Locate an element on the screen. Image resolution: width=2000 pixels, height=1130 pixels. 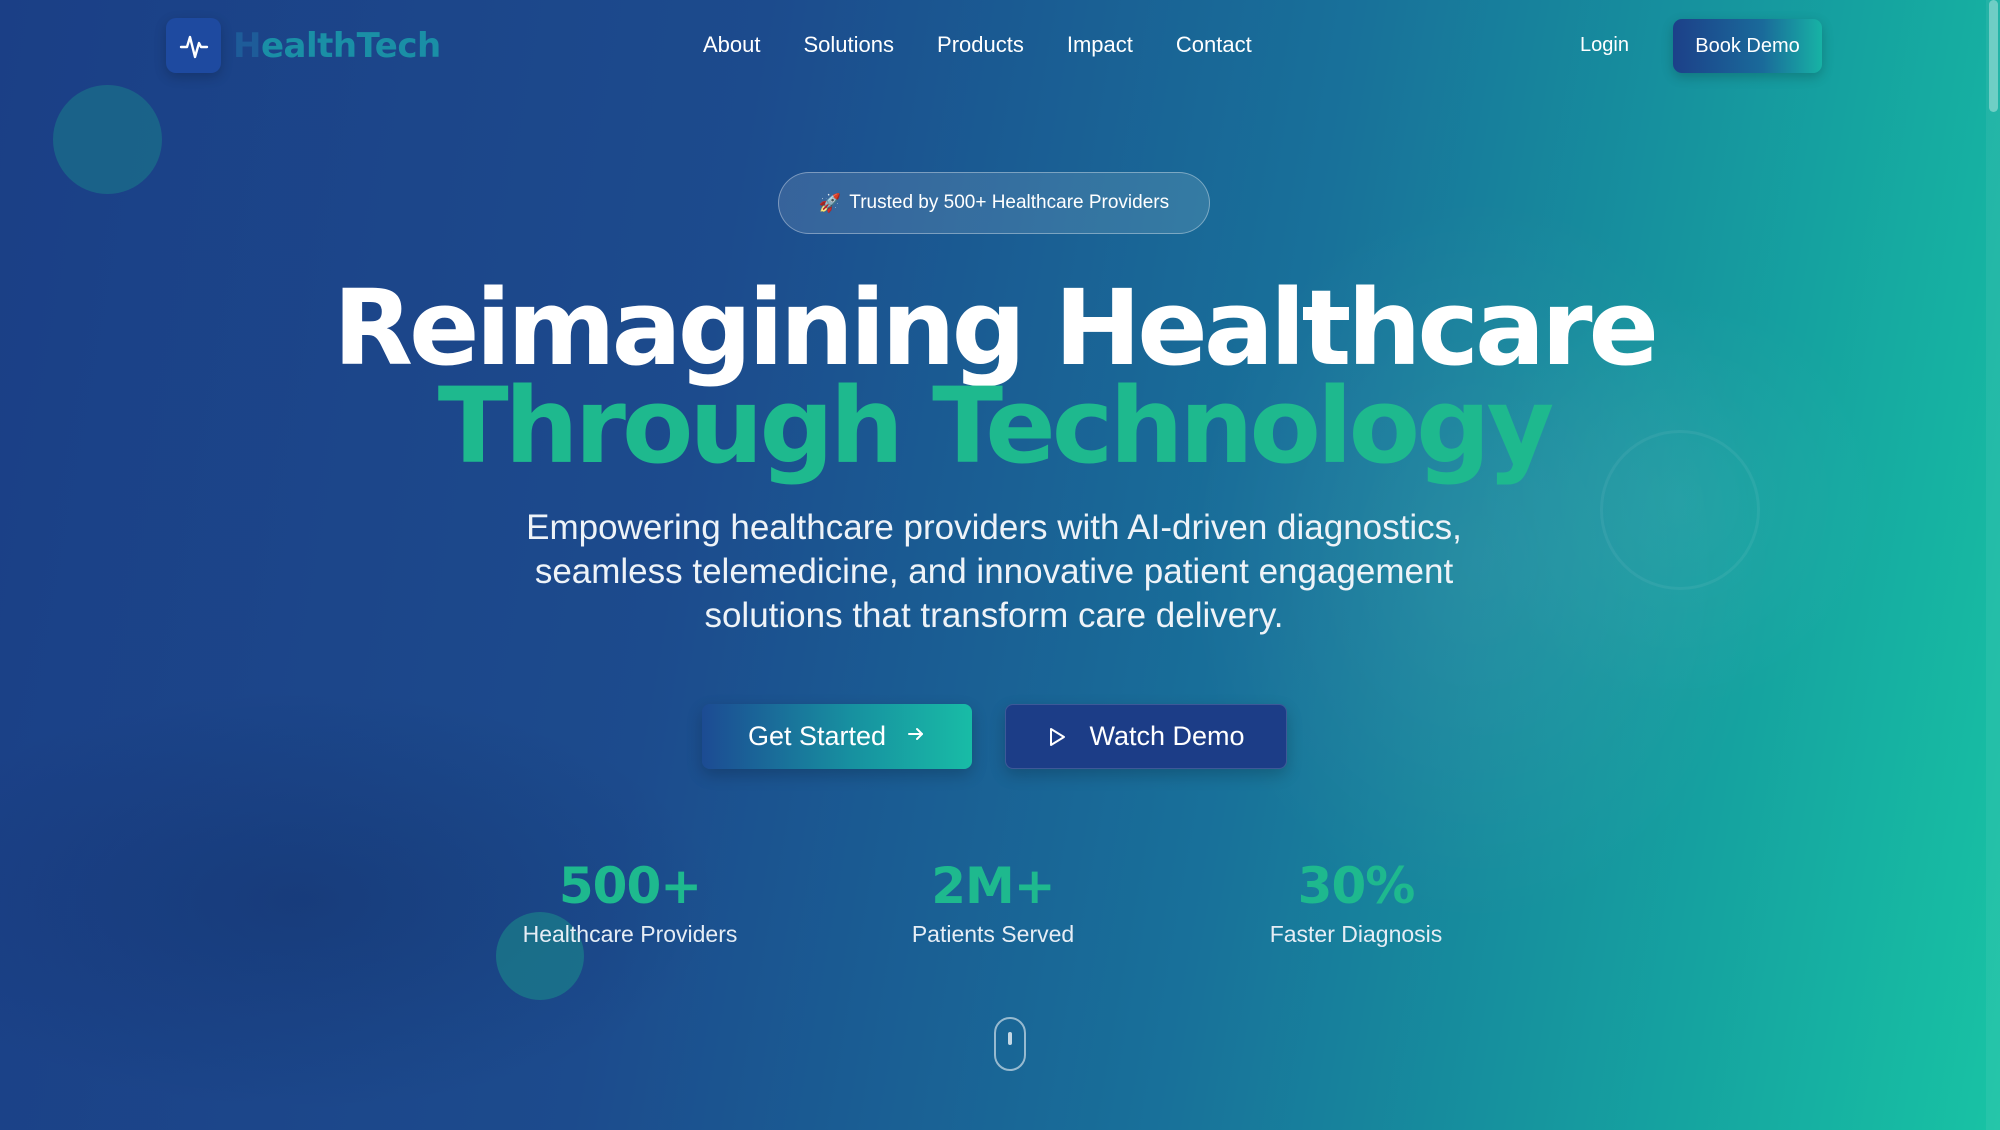
arrow-right-icon is located at coordinates (916, 737).